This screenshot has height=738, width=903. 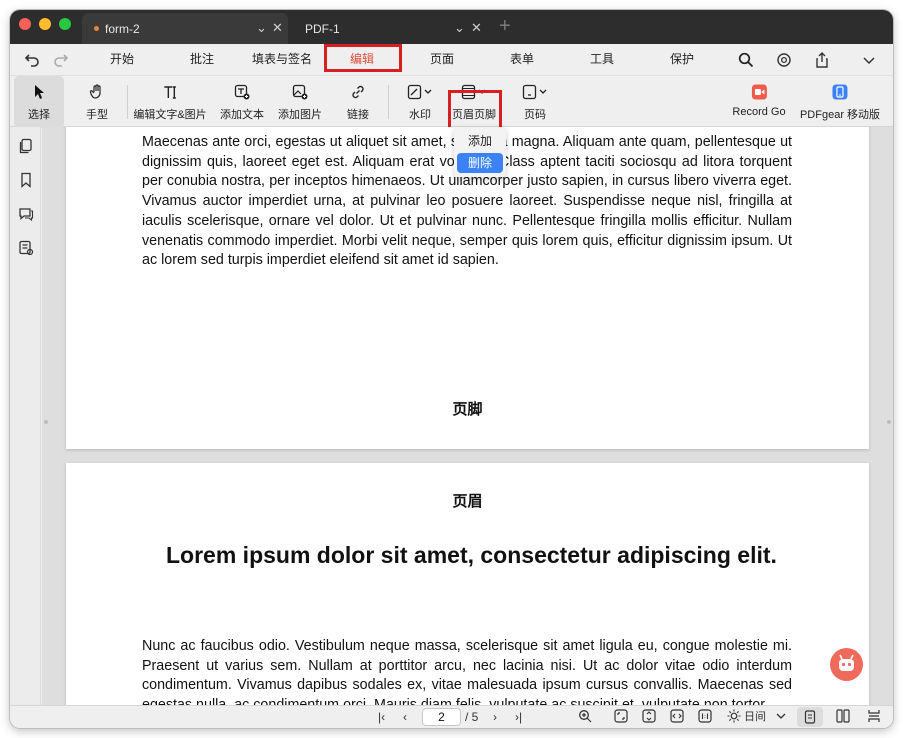 What do you see at coordinates (391, 28) in the screenshot?
I see `tab-pdf-1: PDF-1 ⌄ ✕` at bounding box center [391, 28].